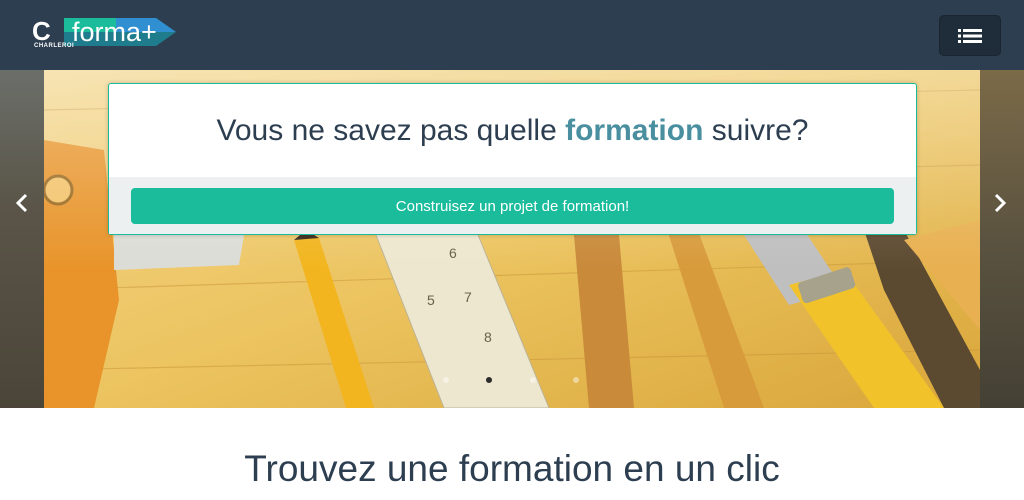  Describe the element at coordinates (41, 31) in the screenshot. I see `logo-letter: C` at that location.